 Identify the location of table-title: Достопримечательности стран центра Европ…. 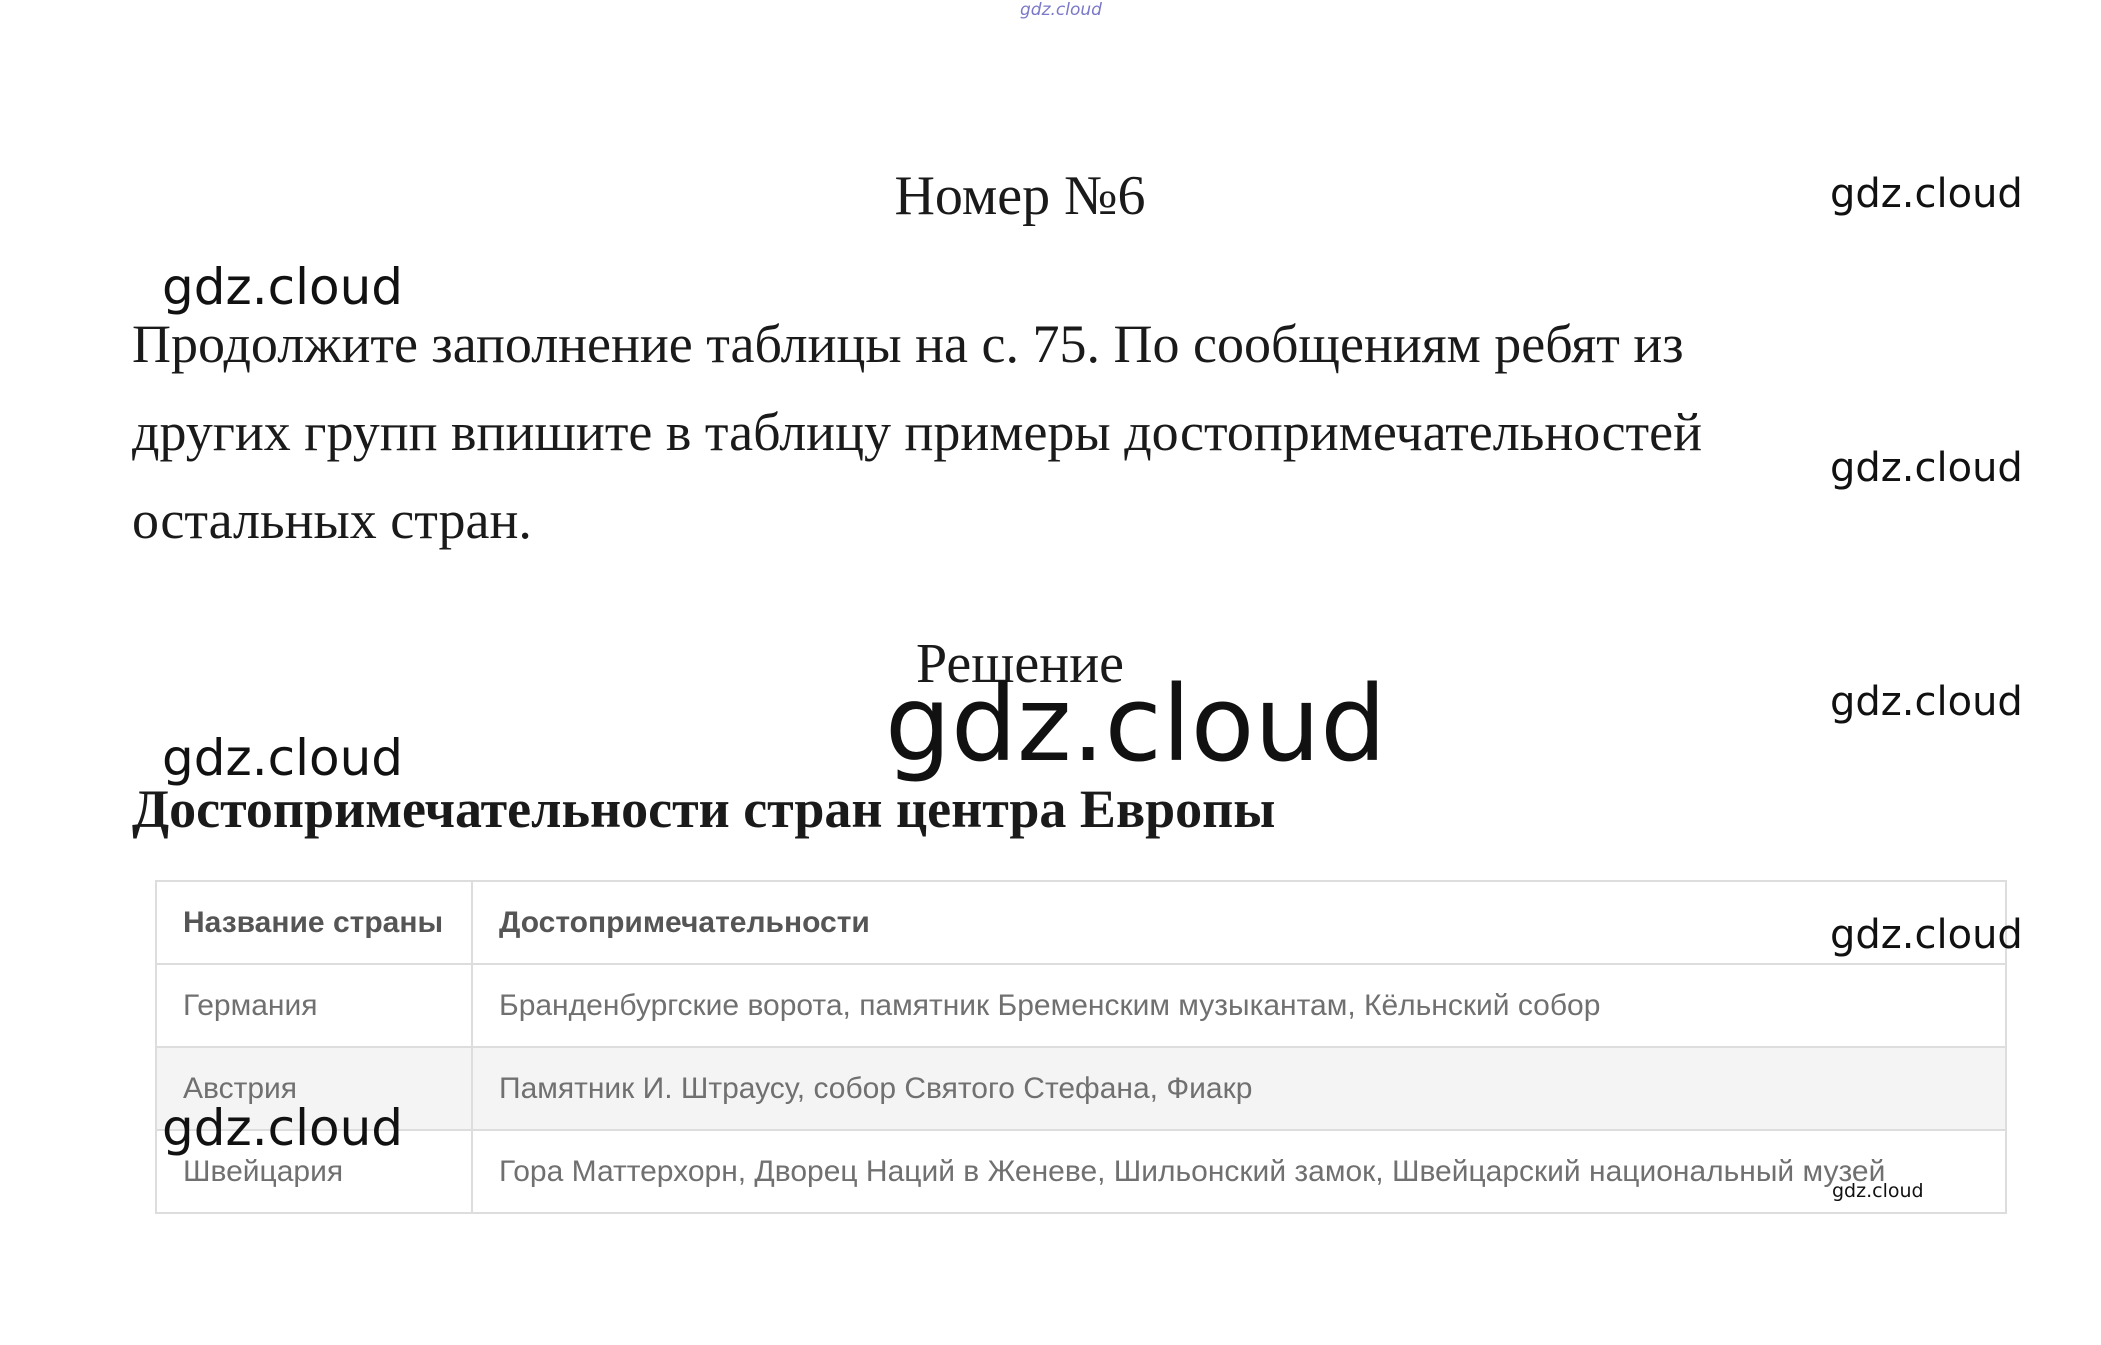
(704, 809).